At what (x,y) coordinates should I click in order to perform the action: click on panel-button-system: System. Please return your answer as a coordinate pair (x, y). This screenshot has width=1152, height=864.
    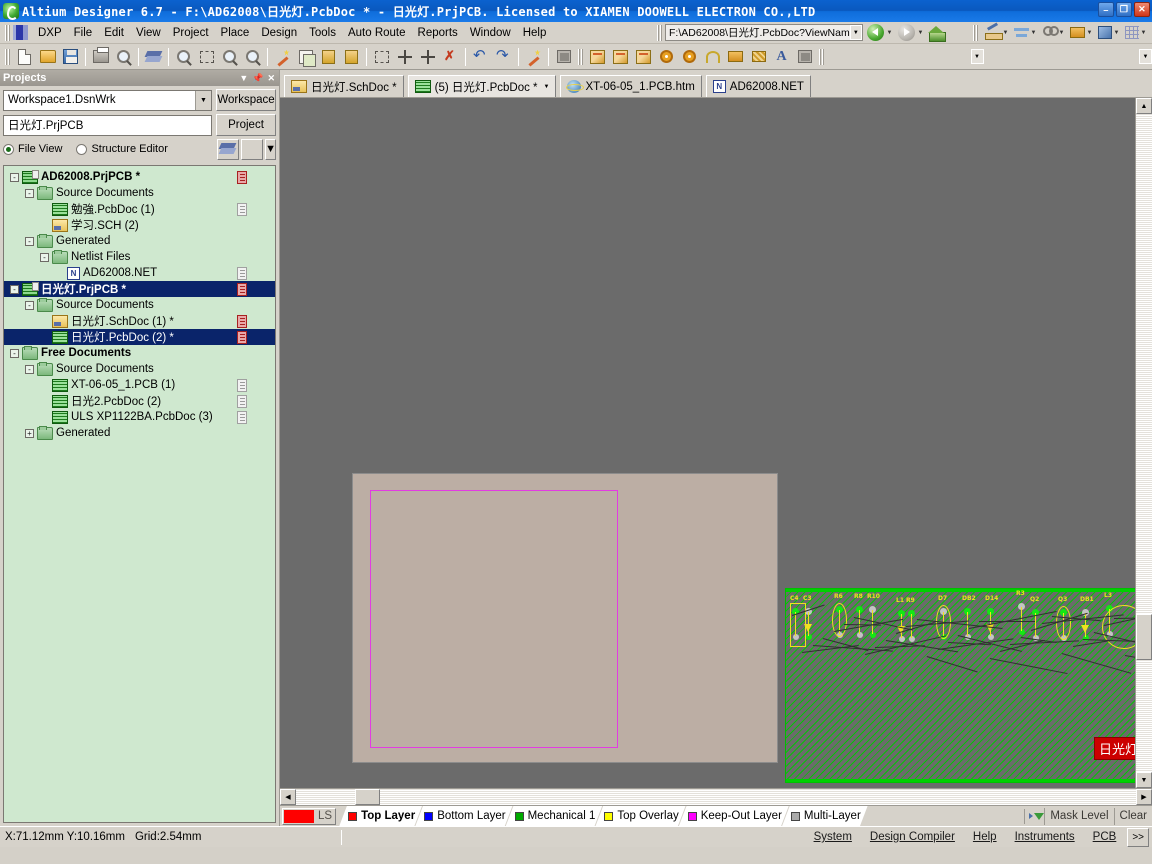
    Looking at the image, I should click on (832, 837).